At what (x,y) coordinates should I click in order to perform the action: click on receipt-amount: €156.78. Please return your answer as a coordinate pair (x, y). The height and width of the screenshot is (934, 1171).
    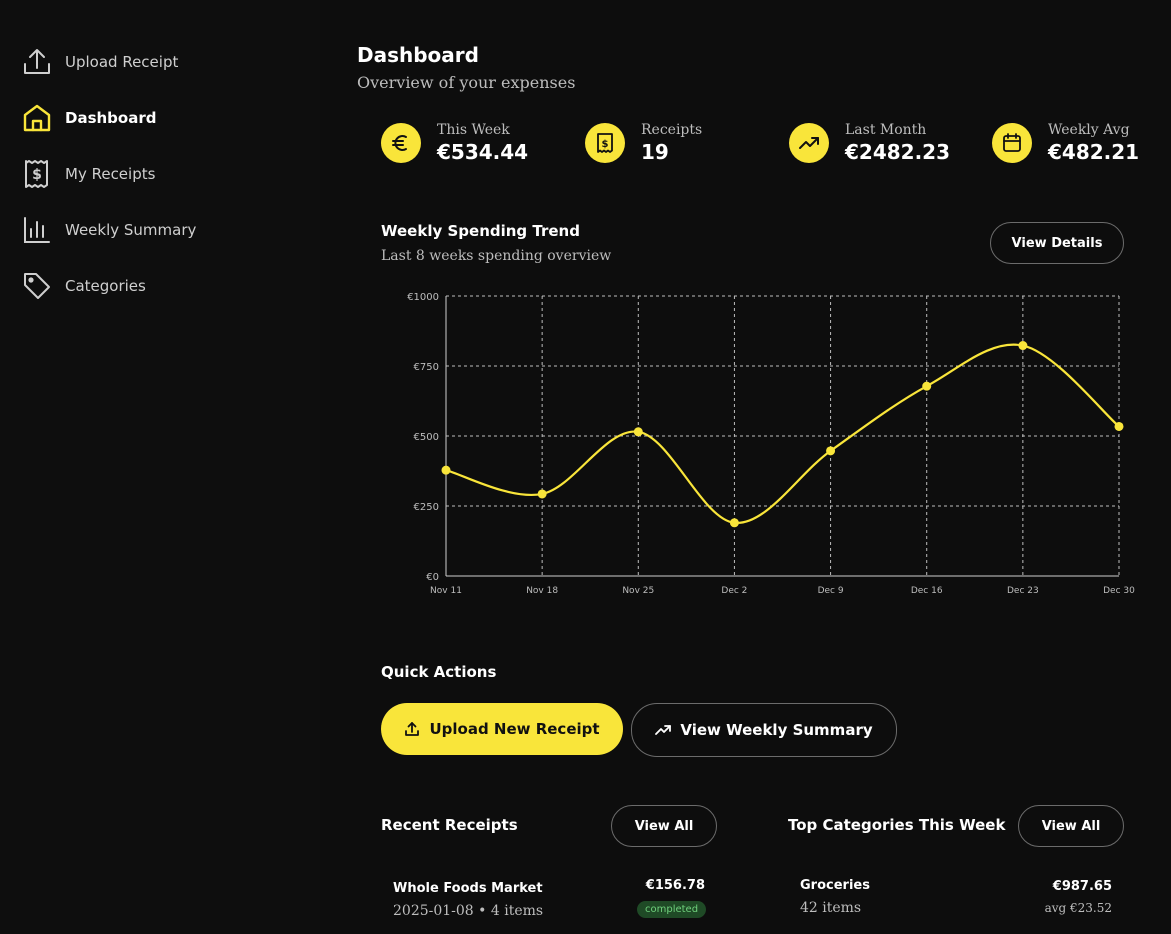
    Looking at the image, I should click on (675, 885).